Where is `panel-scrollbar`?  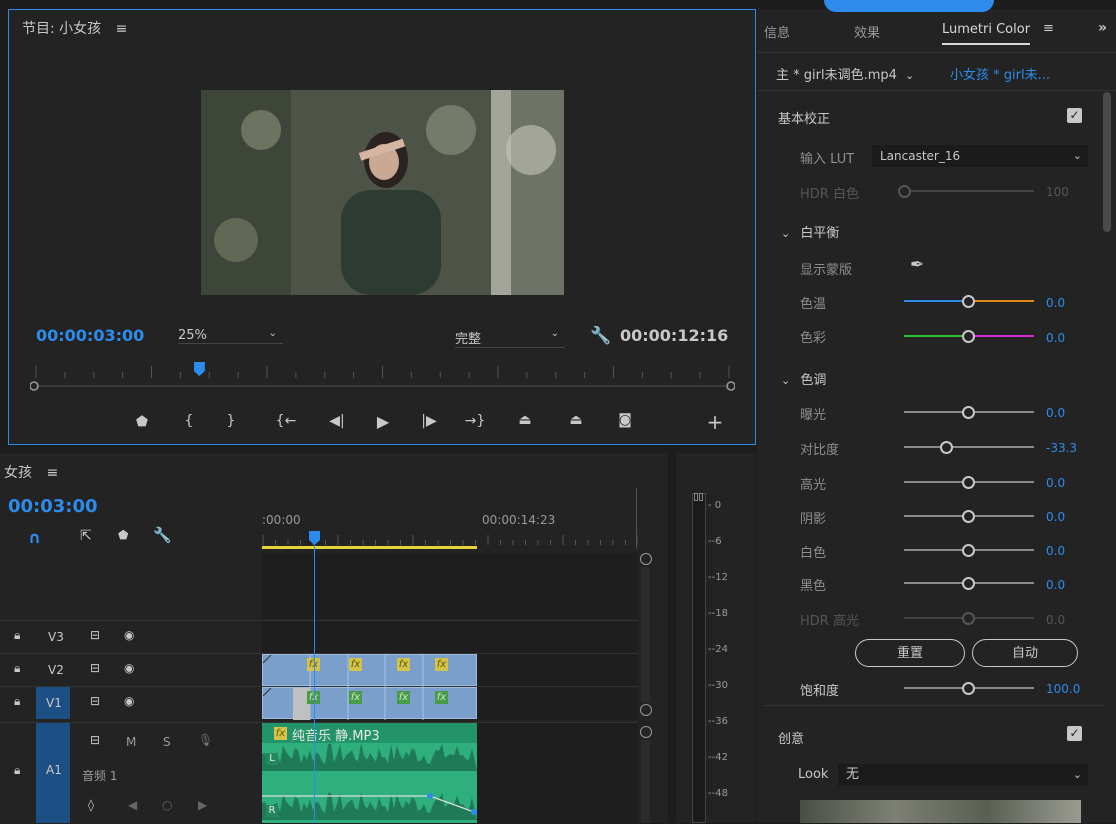 panel-scrollbar is located at coordinates (1107, 162).